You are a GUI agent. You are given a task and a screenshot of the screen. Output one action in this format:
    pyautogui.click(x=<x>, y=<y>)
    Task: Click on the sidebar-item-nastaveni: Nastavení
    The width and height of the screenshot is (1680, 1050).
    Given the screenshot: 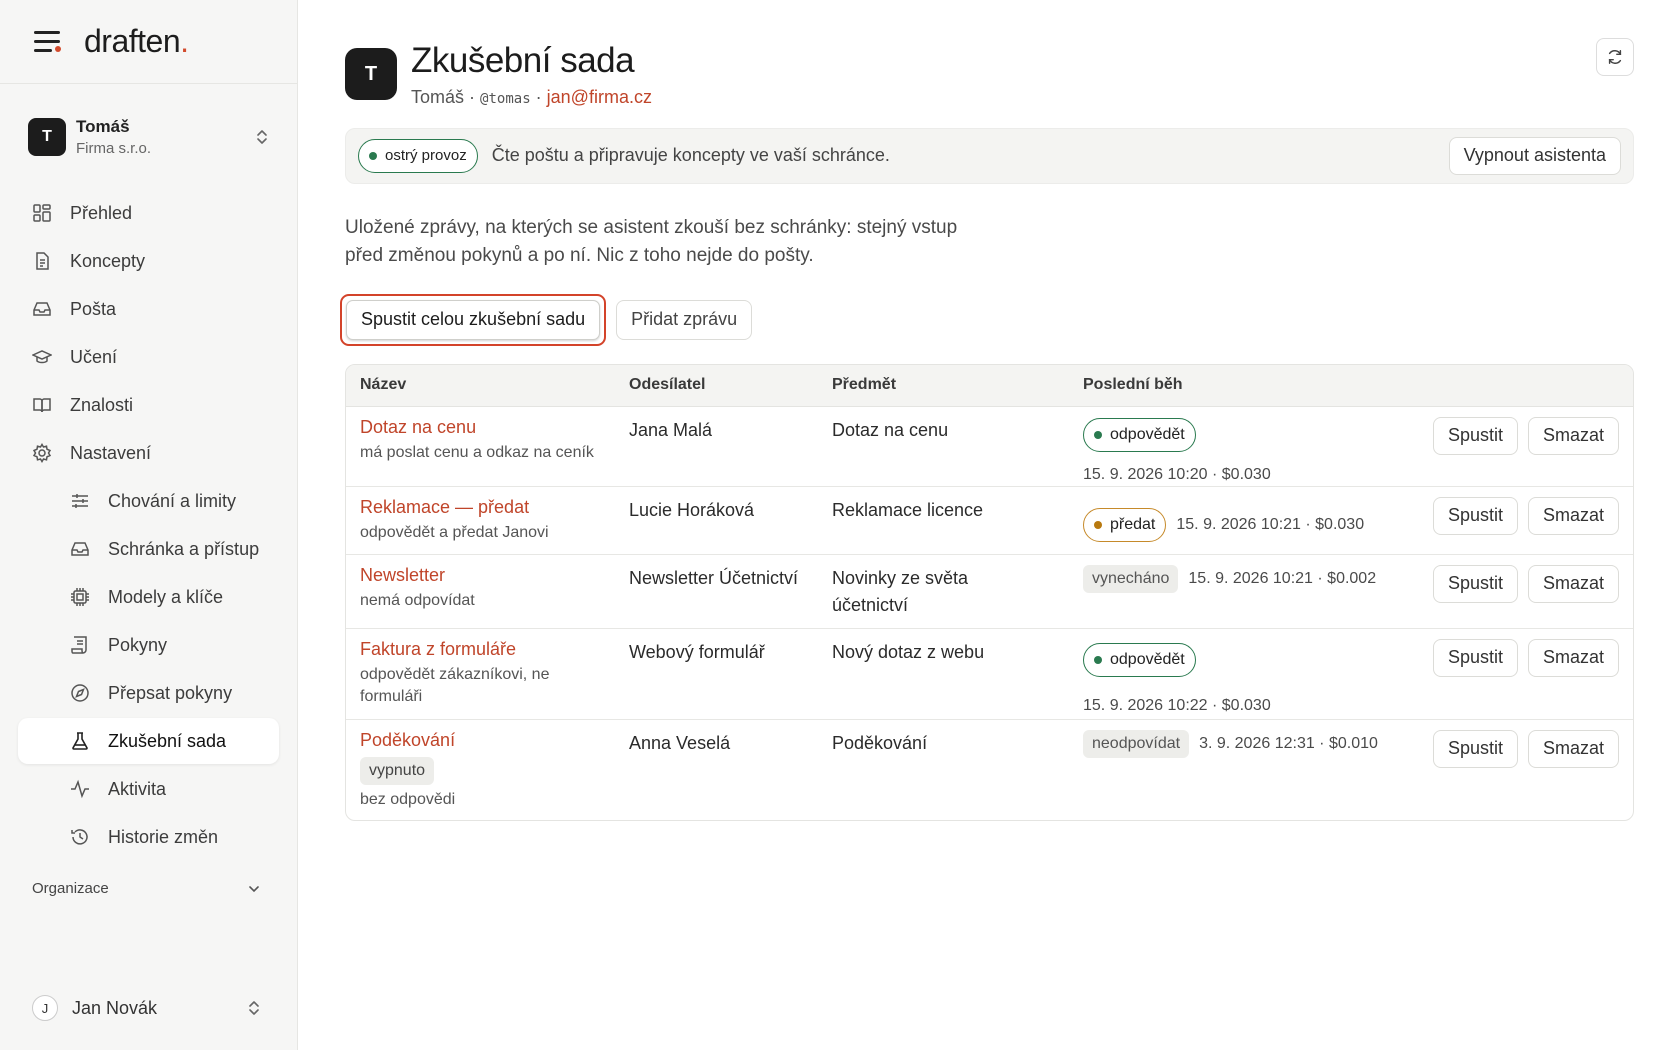 What is the action you would take?
    pyautogui.click(x=148, y=453)
    